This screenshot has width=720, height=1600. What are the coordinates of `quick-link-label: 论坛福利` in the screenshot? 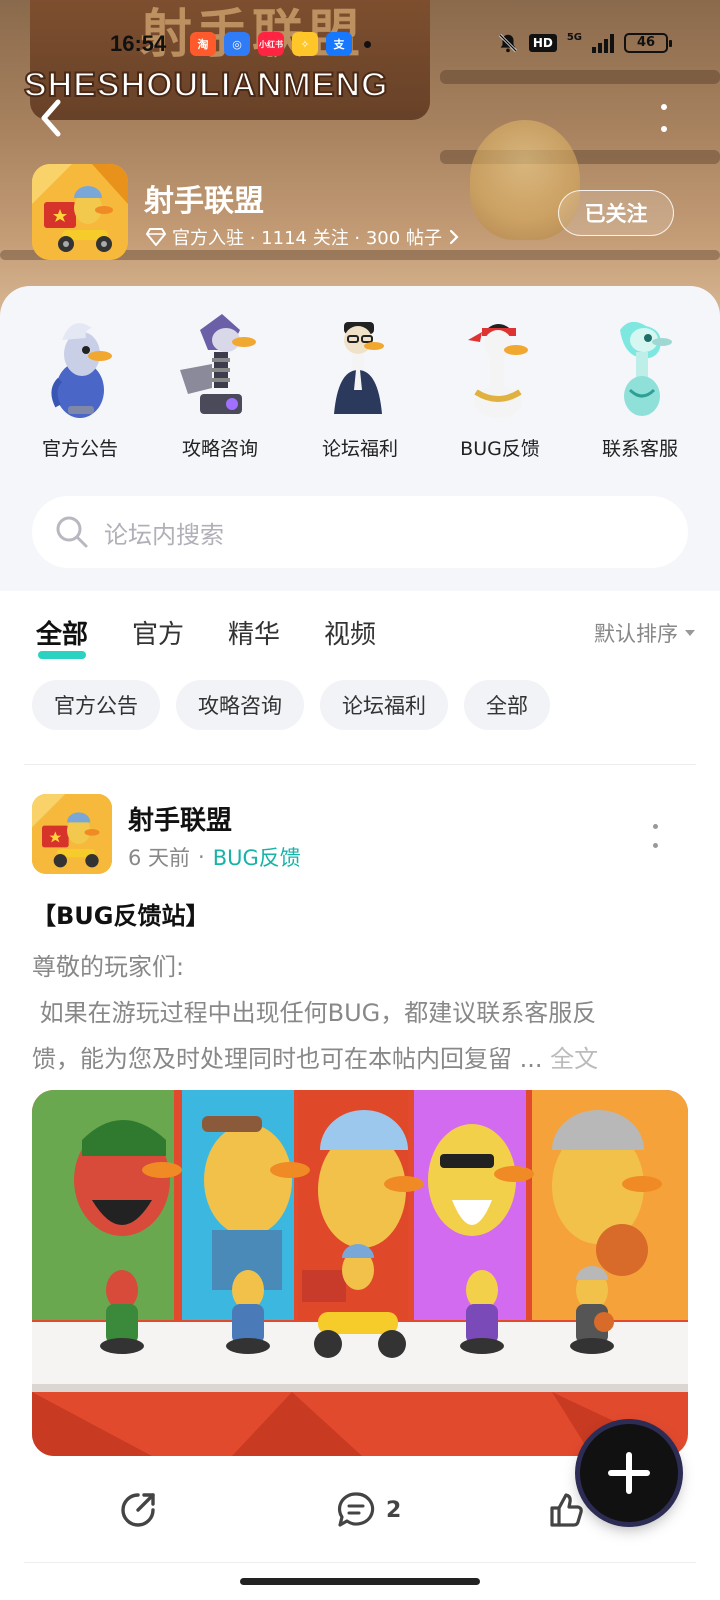 It's located at (359, 449).